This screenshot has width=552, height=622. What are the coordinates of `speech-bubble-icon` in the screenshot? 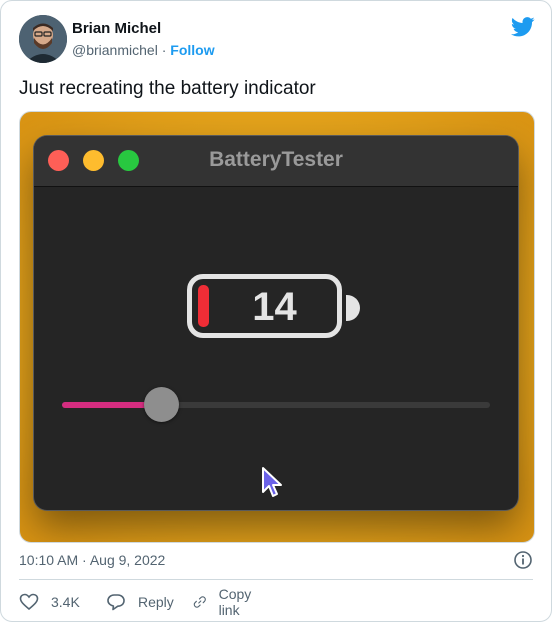 It's located at (116, 602).